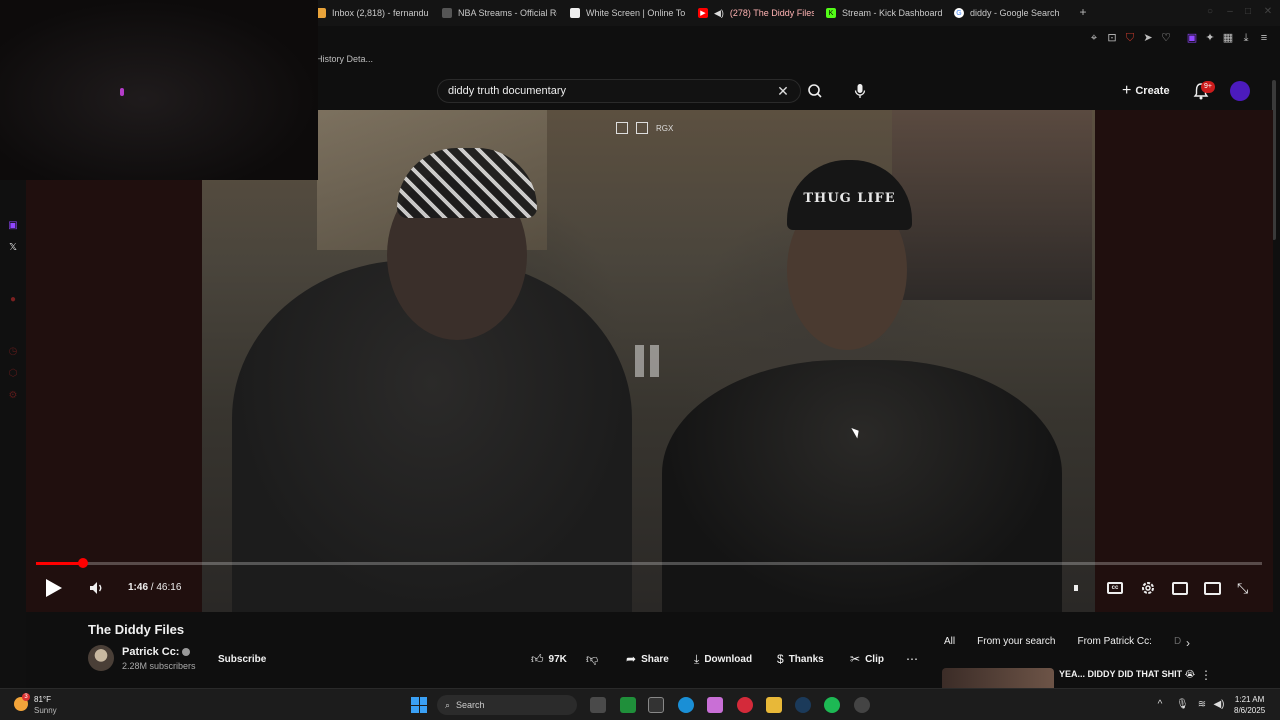 This screenshot has height=720, width=1280. I want to click on close-window-icon: ✕, so click(1268, 12).